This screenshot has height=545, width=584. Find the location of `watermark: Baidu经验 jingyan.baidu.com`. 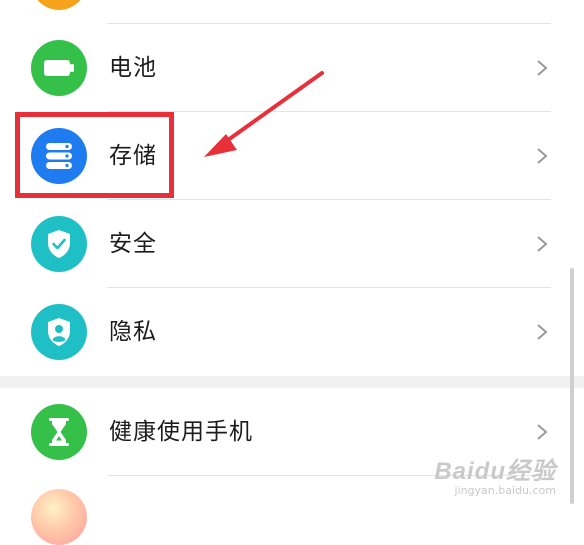

watermark: Baidu经验 jingyan.baidu.com is located at coordinates (495, 474).